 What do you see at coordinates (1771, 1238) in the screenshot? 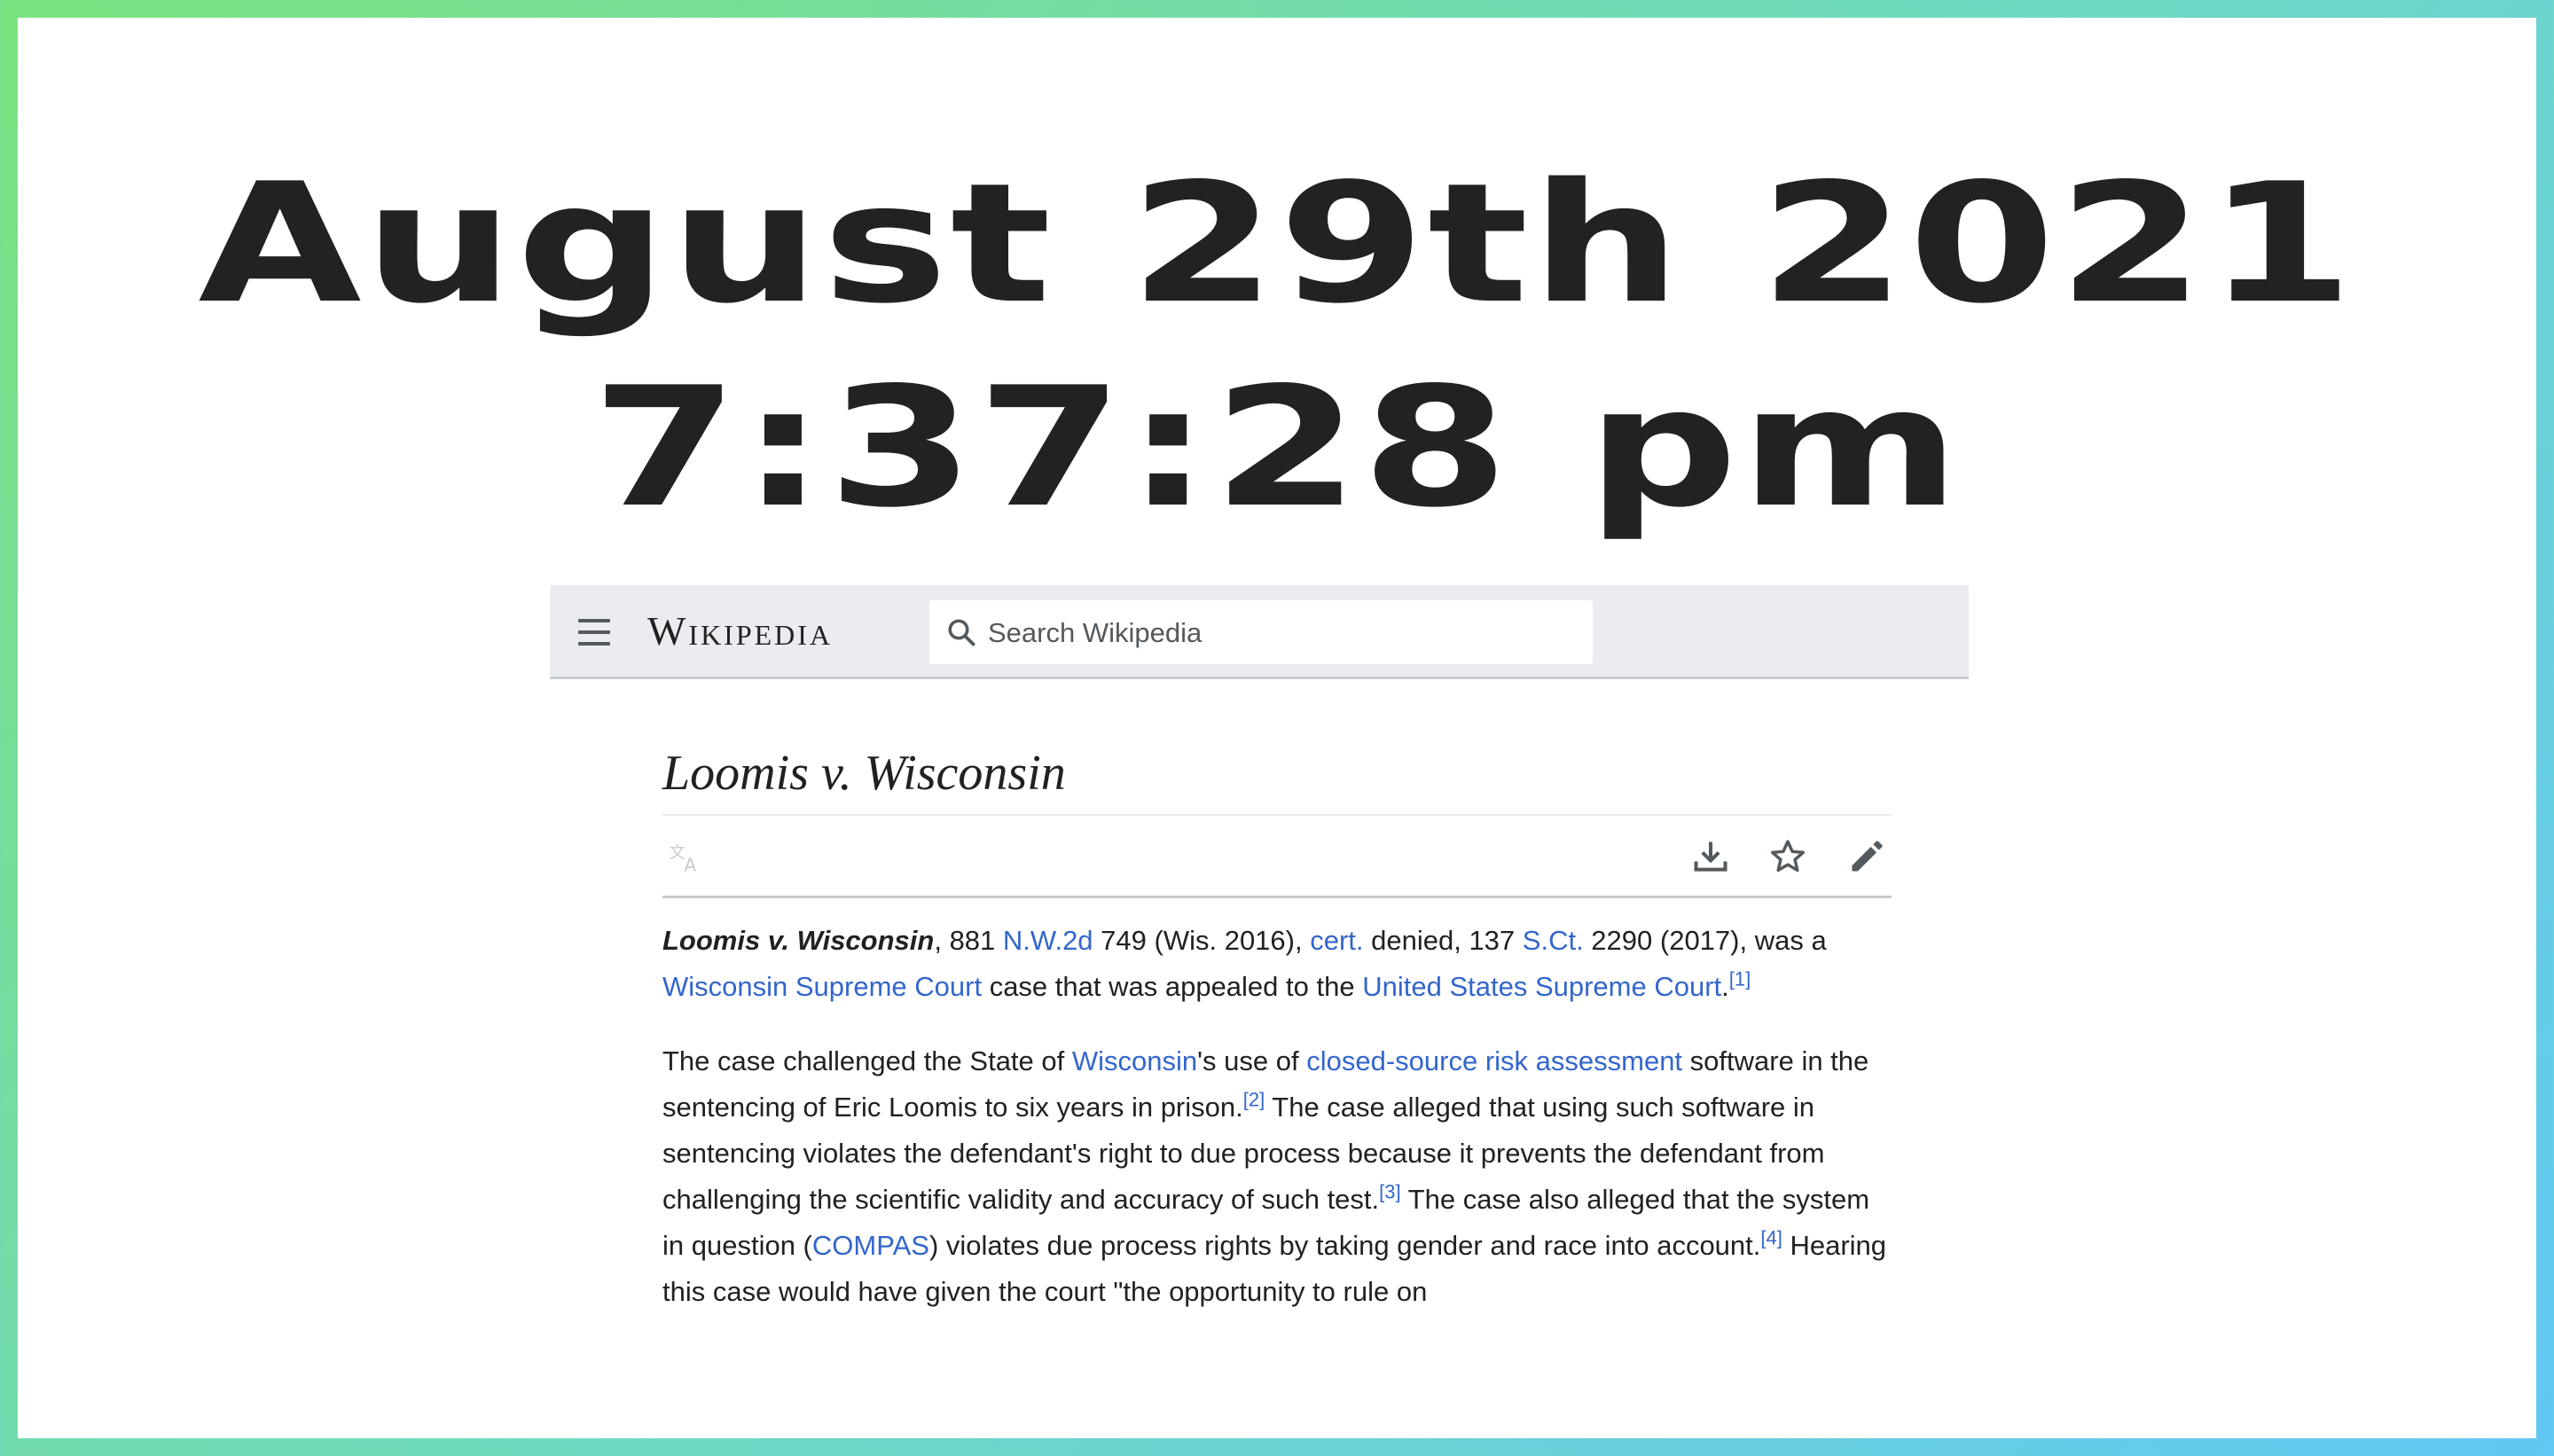
I see `reference-4: [4]` at bounding box center [1771, 1238].